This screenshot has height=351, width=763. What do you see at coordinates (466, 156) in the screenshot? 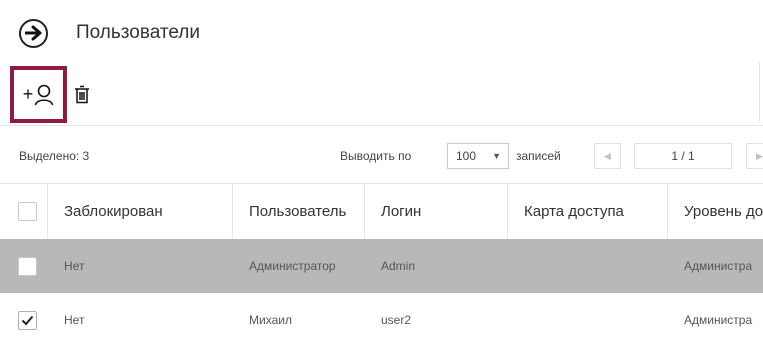
I see `per-page-value: 100` at bounding box center [466, 156].